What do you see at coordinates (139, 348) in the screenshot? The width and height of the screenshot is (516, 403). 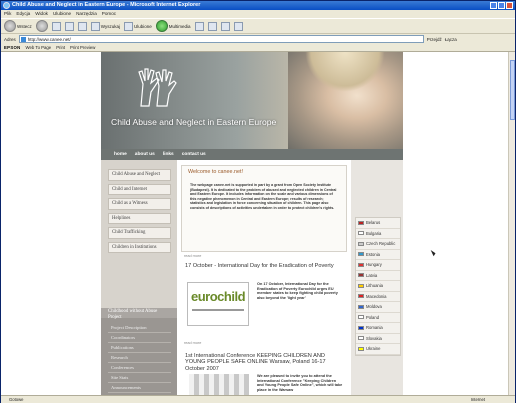 I see `project-item: Publications` at bounding box center [139, 348].